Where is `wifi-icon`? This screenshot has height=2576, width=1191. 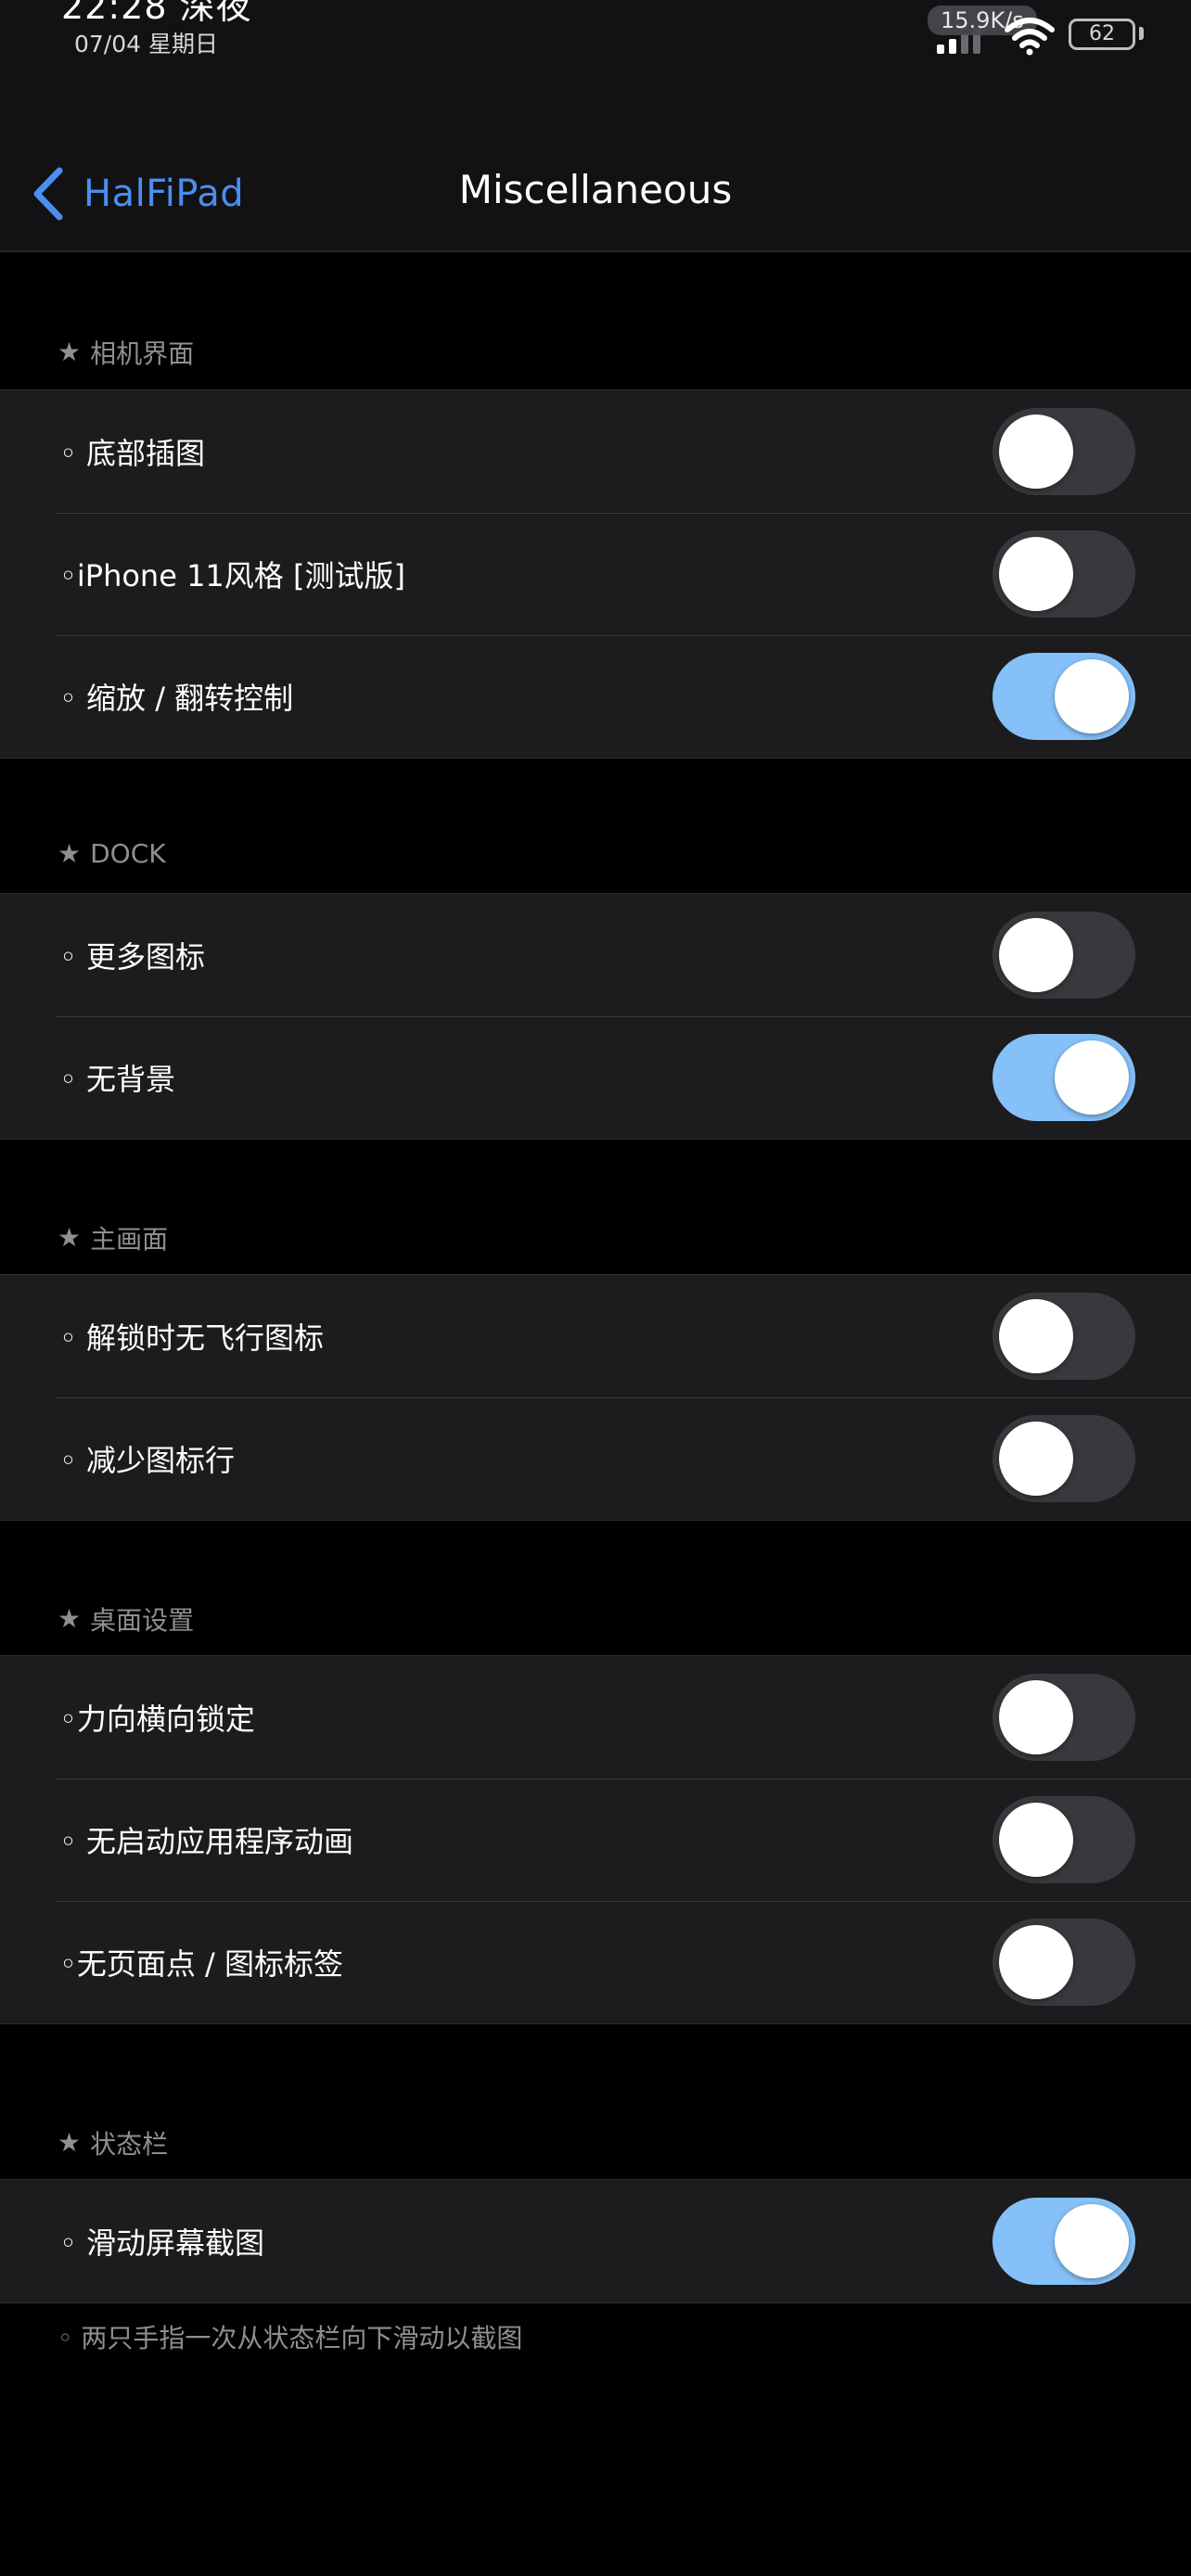 wifi-icon is located at coordinates (1030, 37).